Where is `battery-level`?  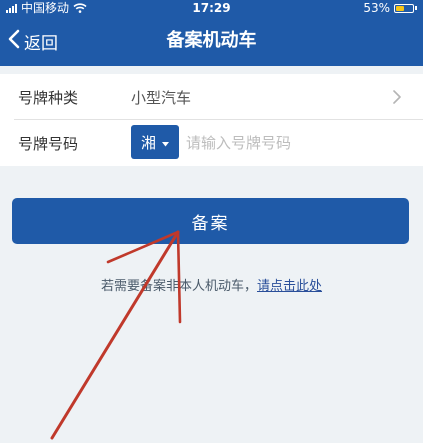
battery-level is located at coordinates (400, 8).